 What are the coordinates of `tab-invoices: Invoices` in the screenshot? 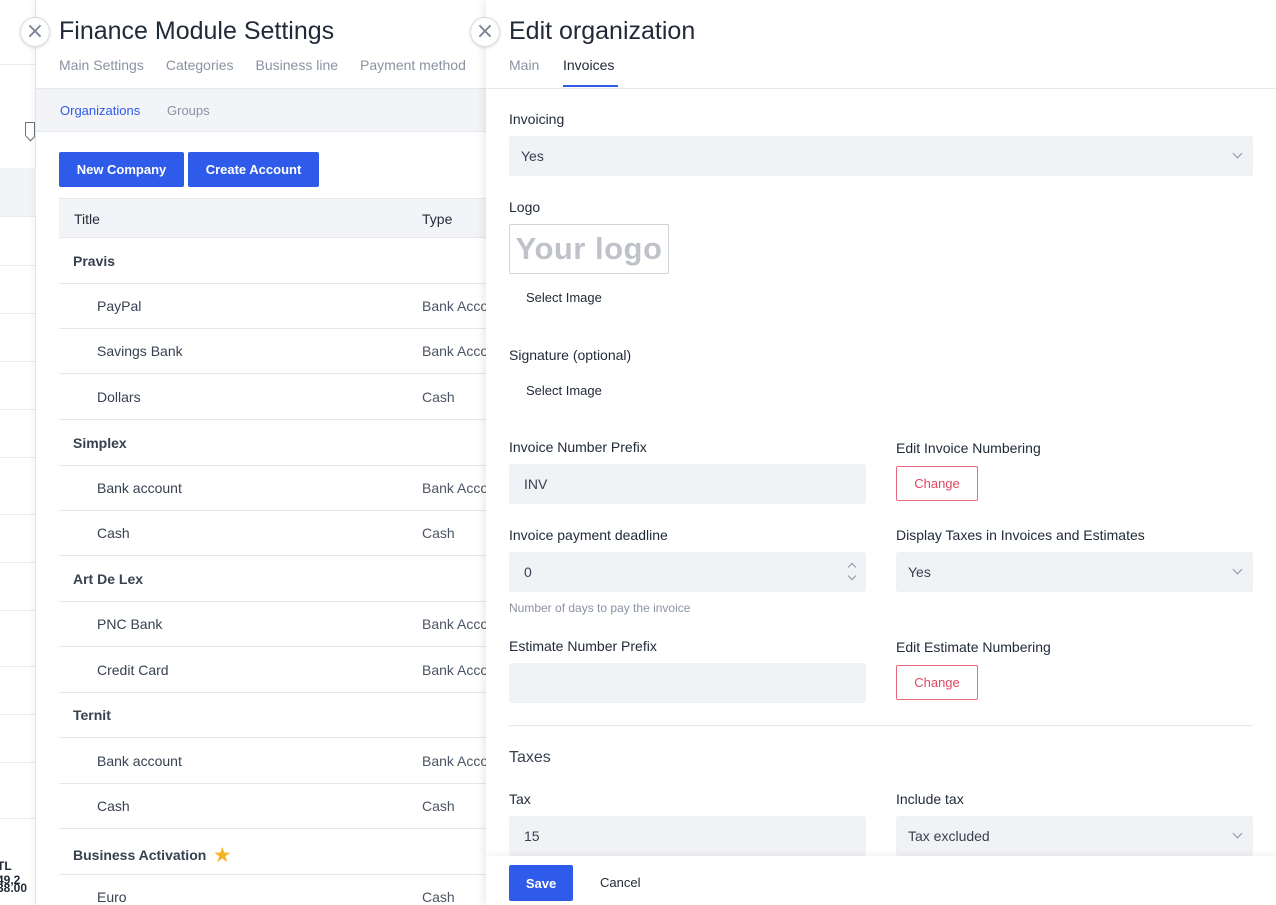 It's located at (588, 65).